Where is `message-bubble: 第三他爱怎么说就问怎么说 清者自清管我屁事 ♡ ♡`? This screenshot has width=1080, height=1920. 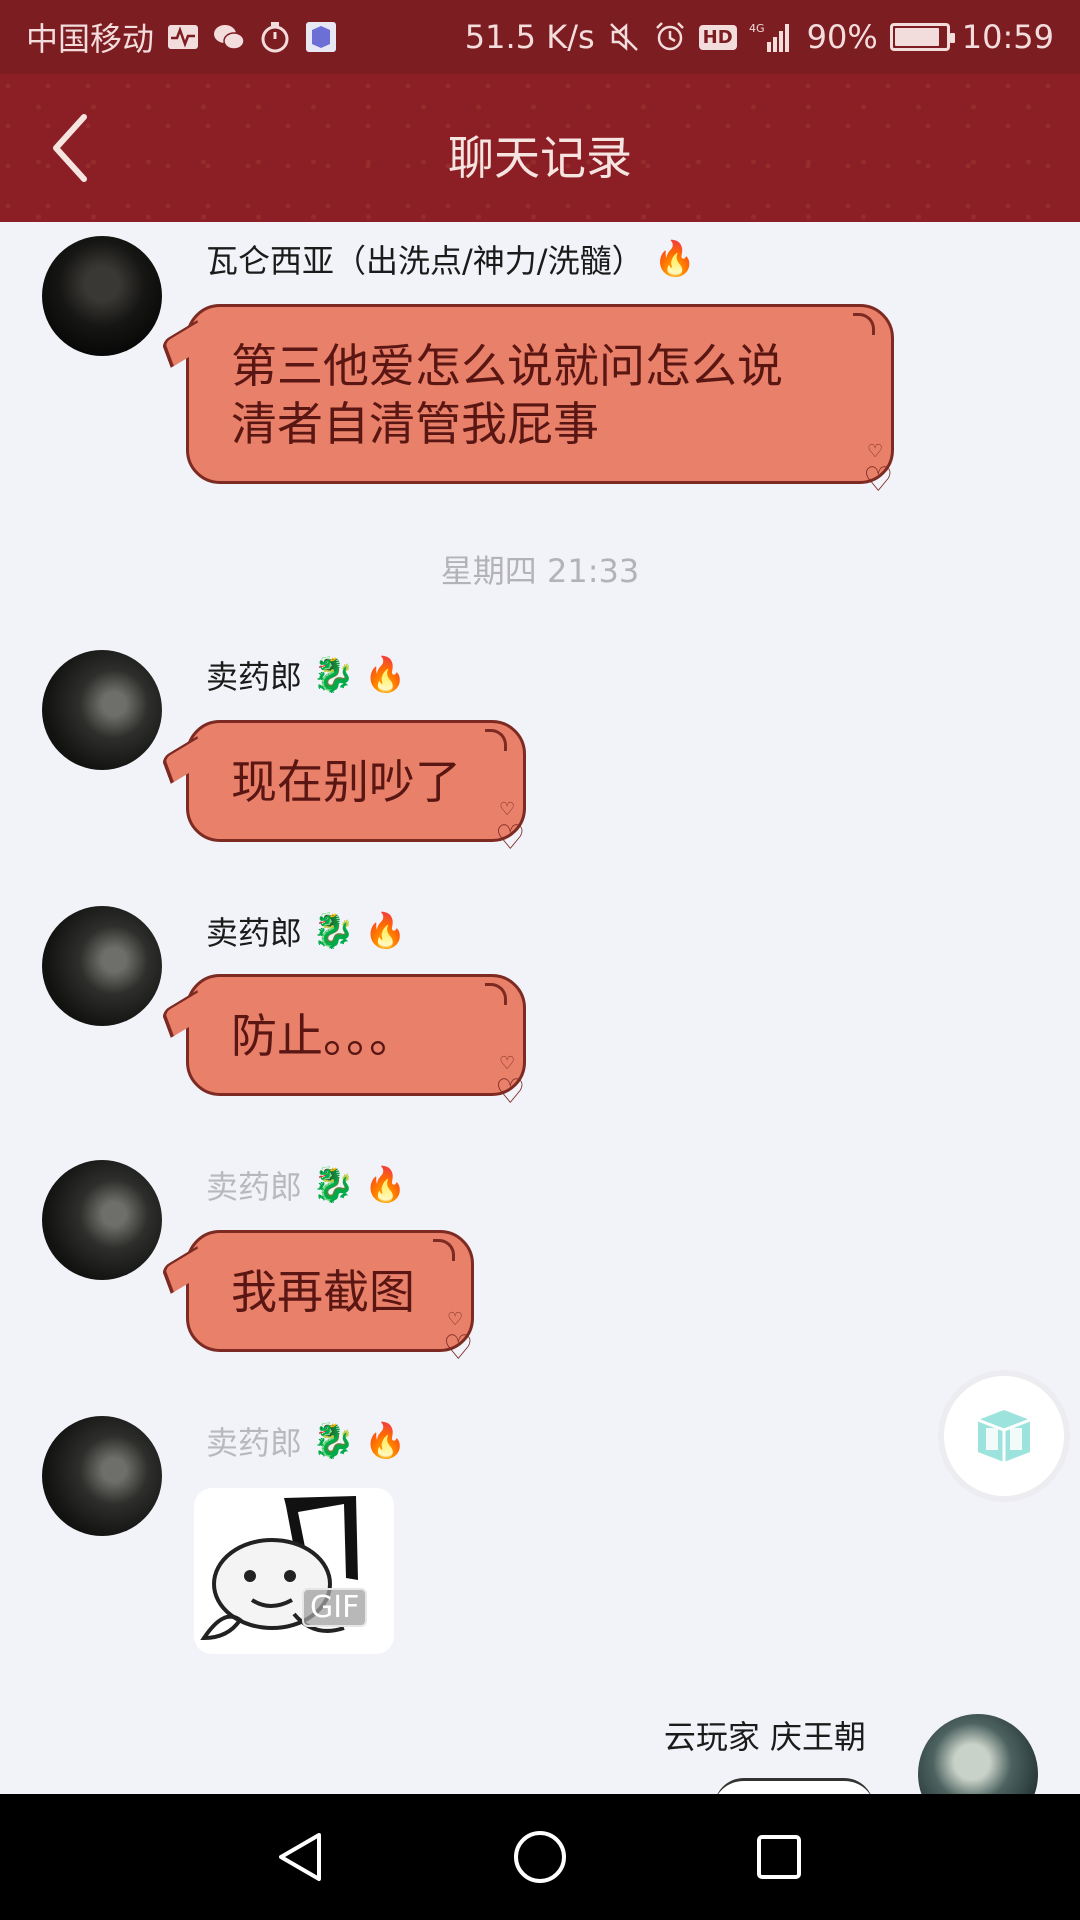 message-bubble: 第三他爱怎么说就问怎么说 清者自清管我屁事 ♡ ♡ is located at coordinates (527, 400).